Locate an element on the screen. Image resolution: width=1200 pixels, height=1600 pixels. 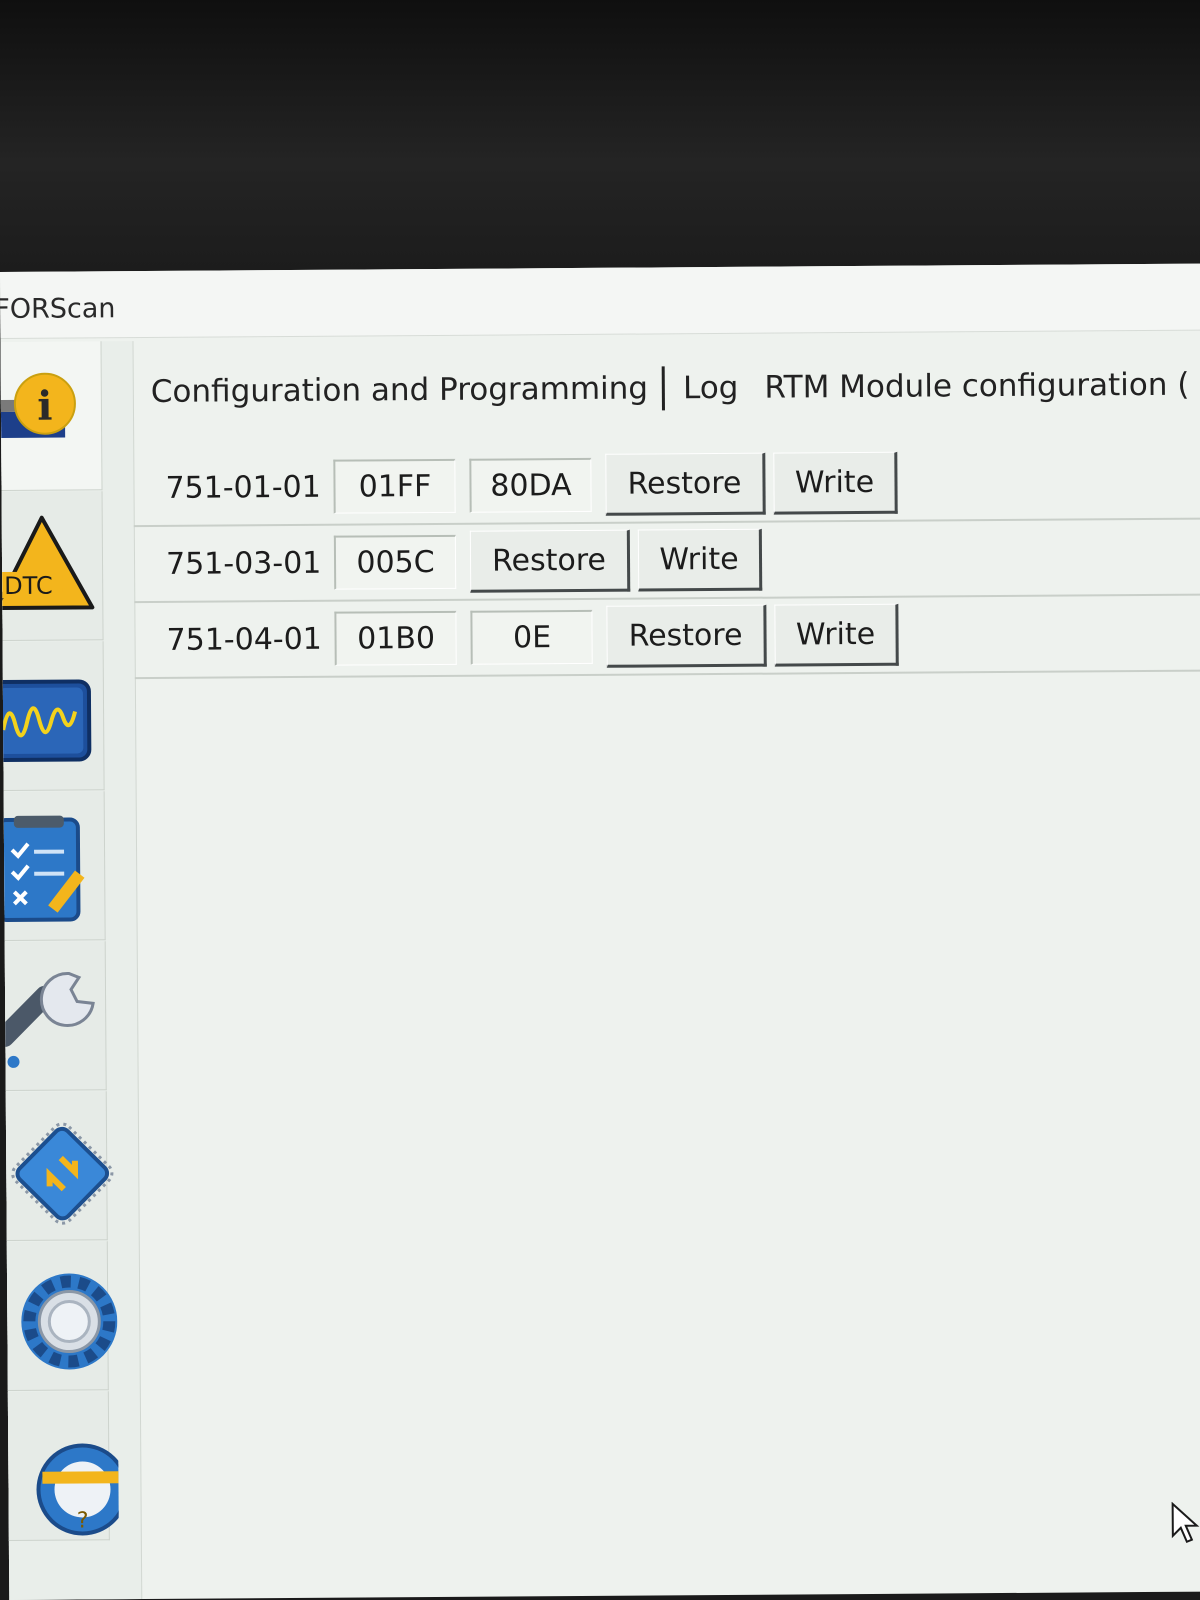
help-label: ? is located at coordinates (83, 1520).